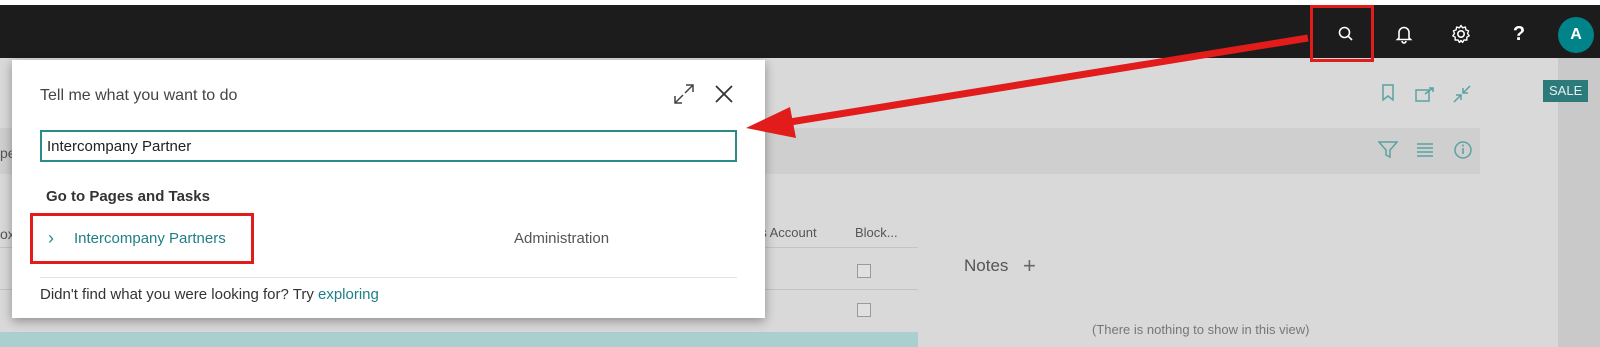  What do you see at coordinates (142, 238) in the screenshot?
I see `result-highlight` at bounding box center [142, 238].